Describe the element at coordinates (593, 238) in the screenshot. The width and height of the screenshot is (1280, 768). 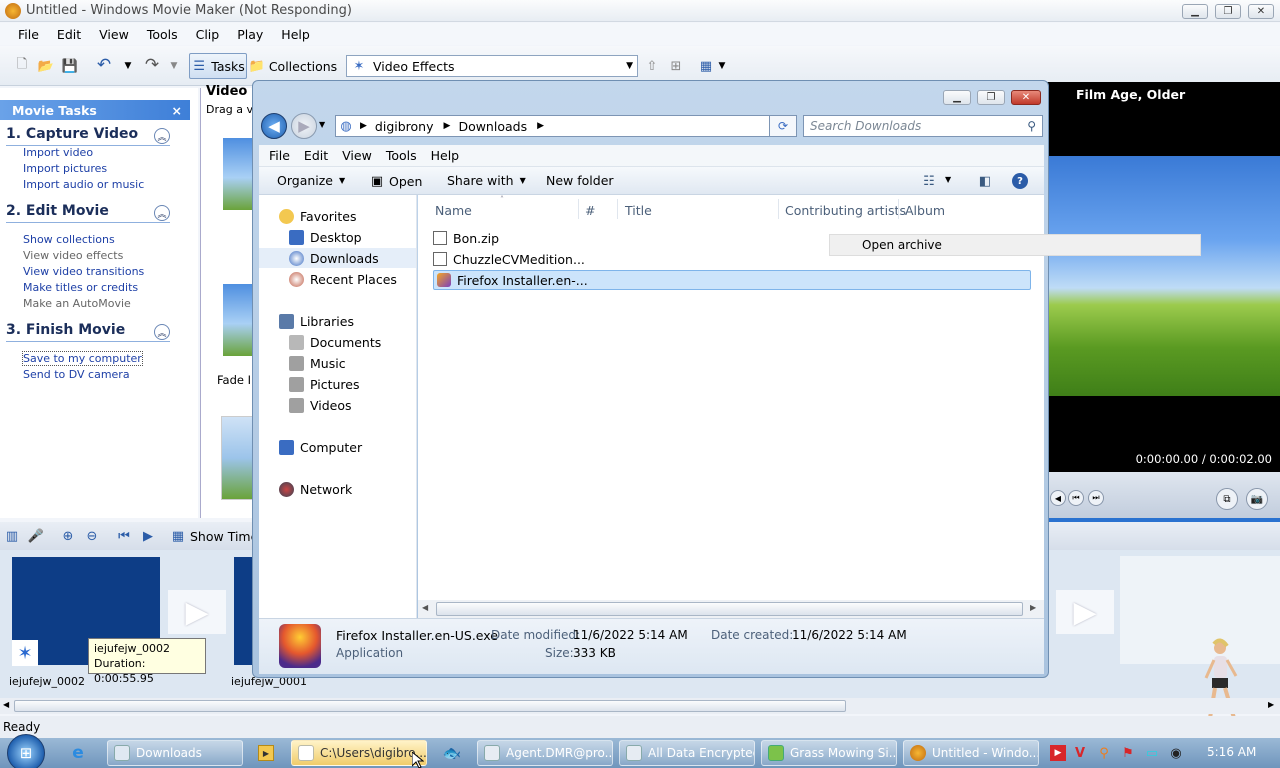
I see `file-row: Bon.zip` at that location.